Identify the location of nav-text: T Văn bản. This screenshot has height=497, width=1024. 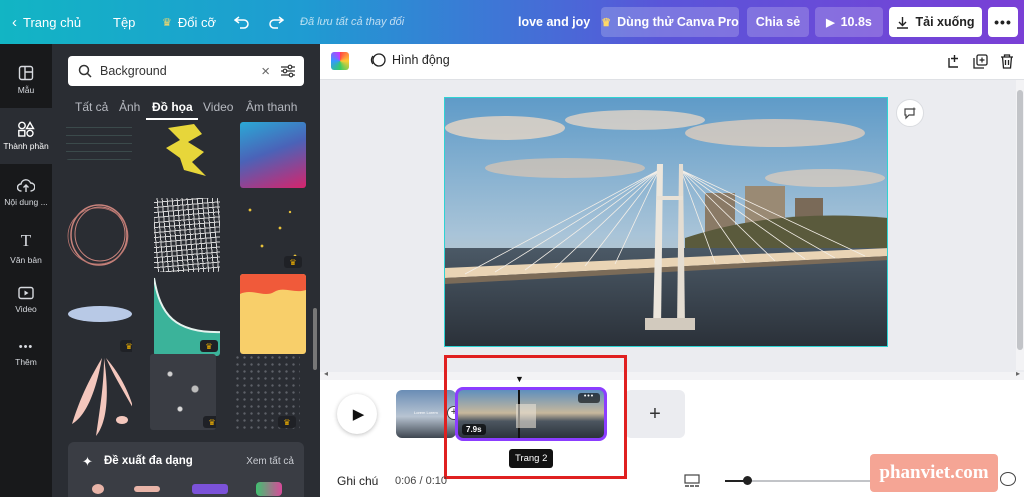
(26, 248).